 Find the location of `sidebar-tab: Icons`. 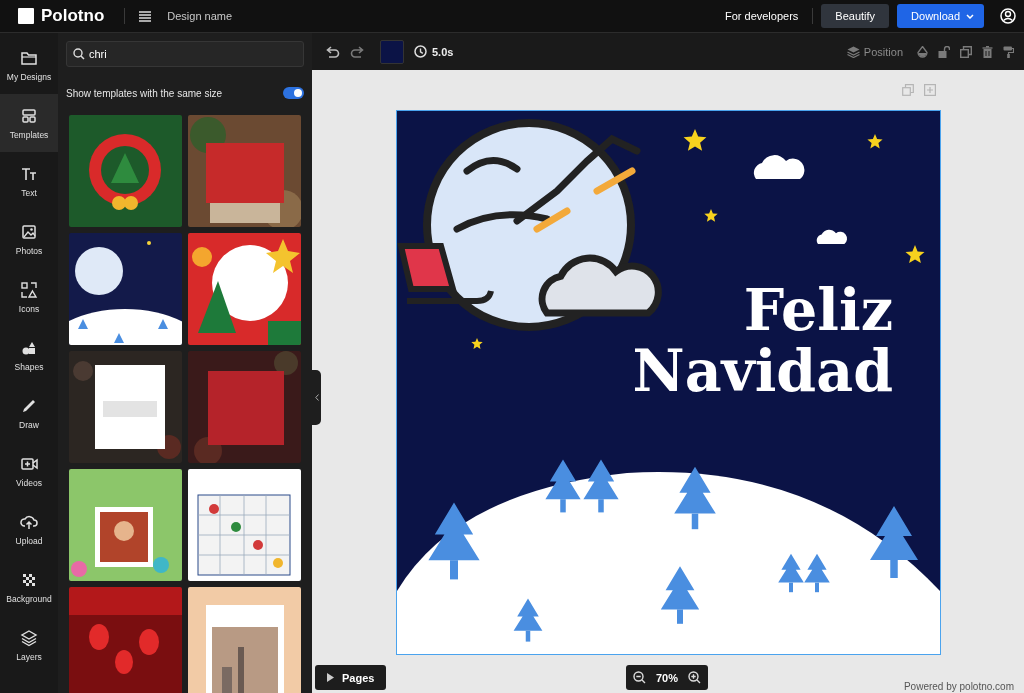

sidebar-tab: Icons is located at coordinates (29, 297).